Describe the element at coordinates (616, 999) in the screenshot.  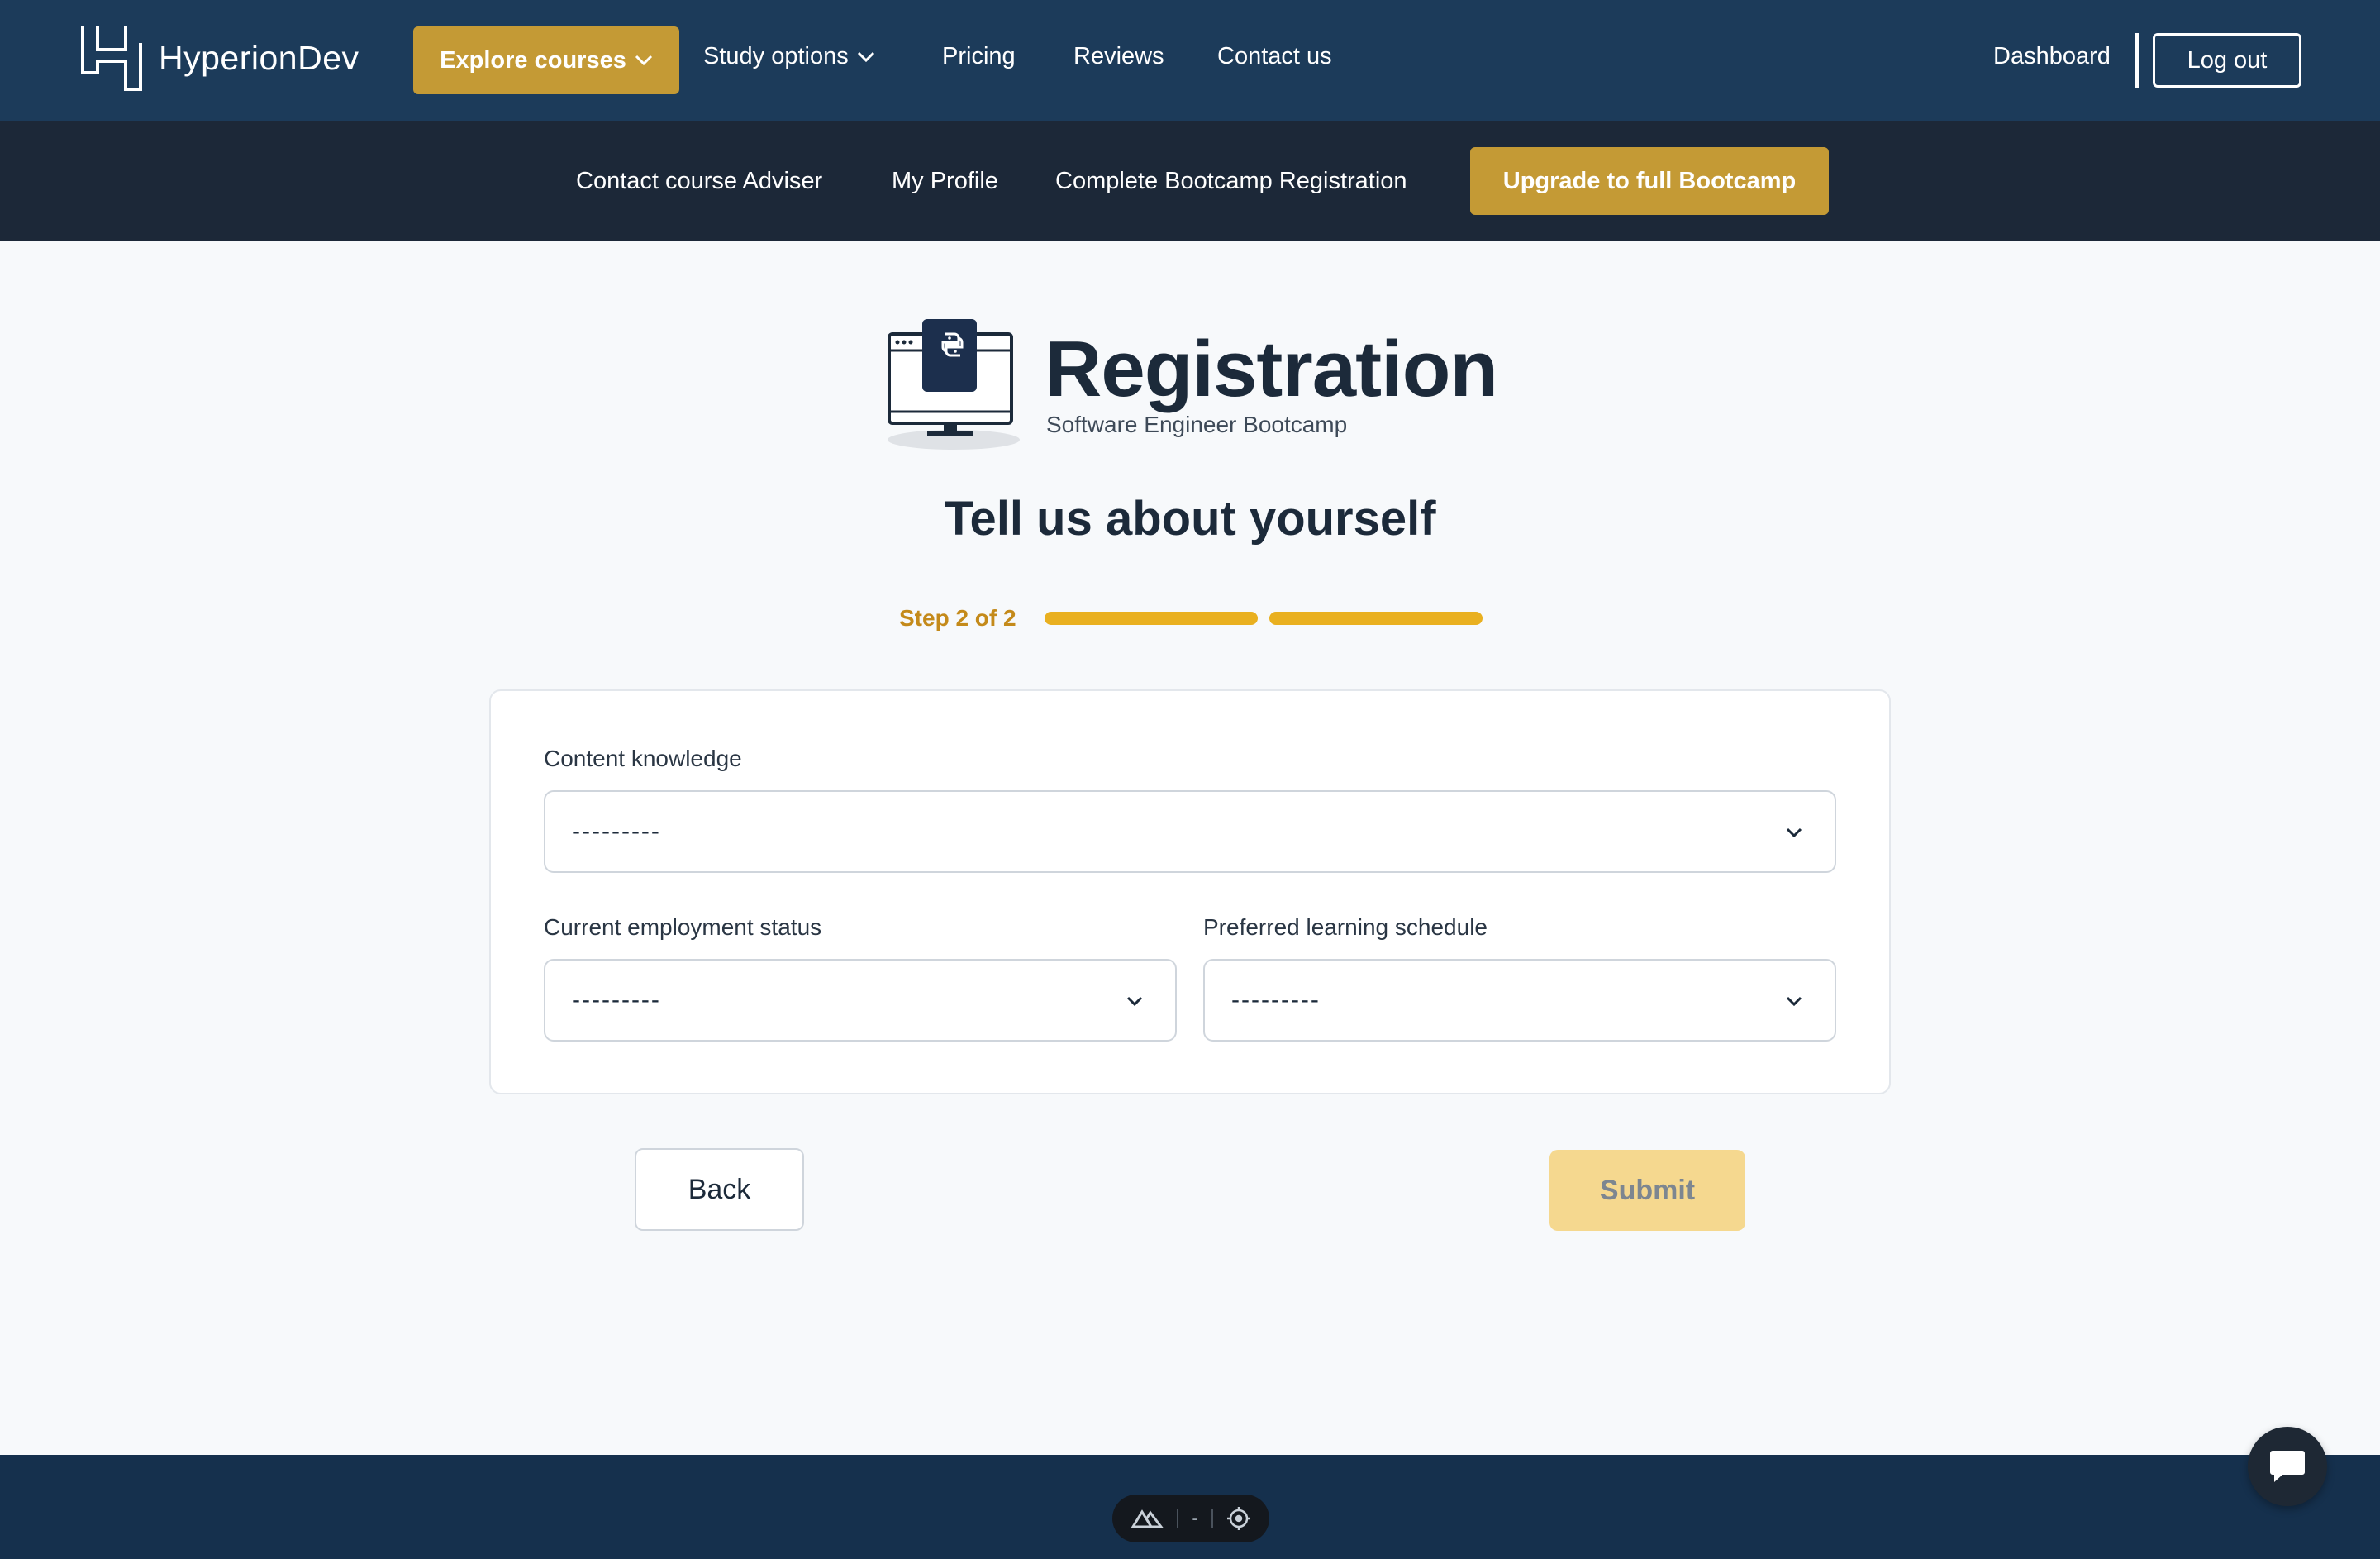
I see `employment-status-value: ---------` at that location.